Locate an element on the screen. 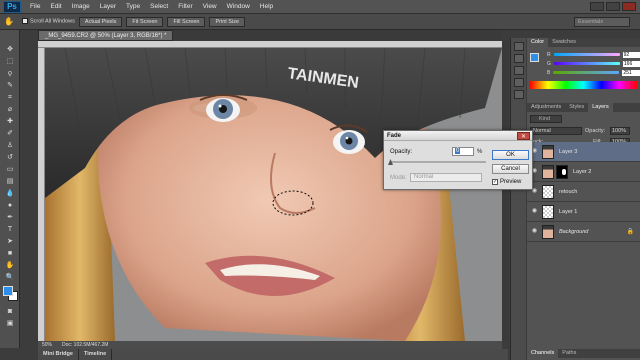 The height and width of the screenshot is (360, 640). quick-select-tool-icon: ✎ is located at coordinates (10, 85).